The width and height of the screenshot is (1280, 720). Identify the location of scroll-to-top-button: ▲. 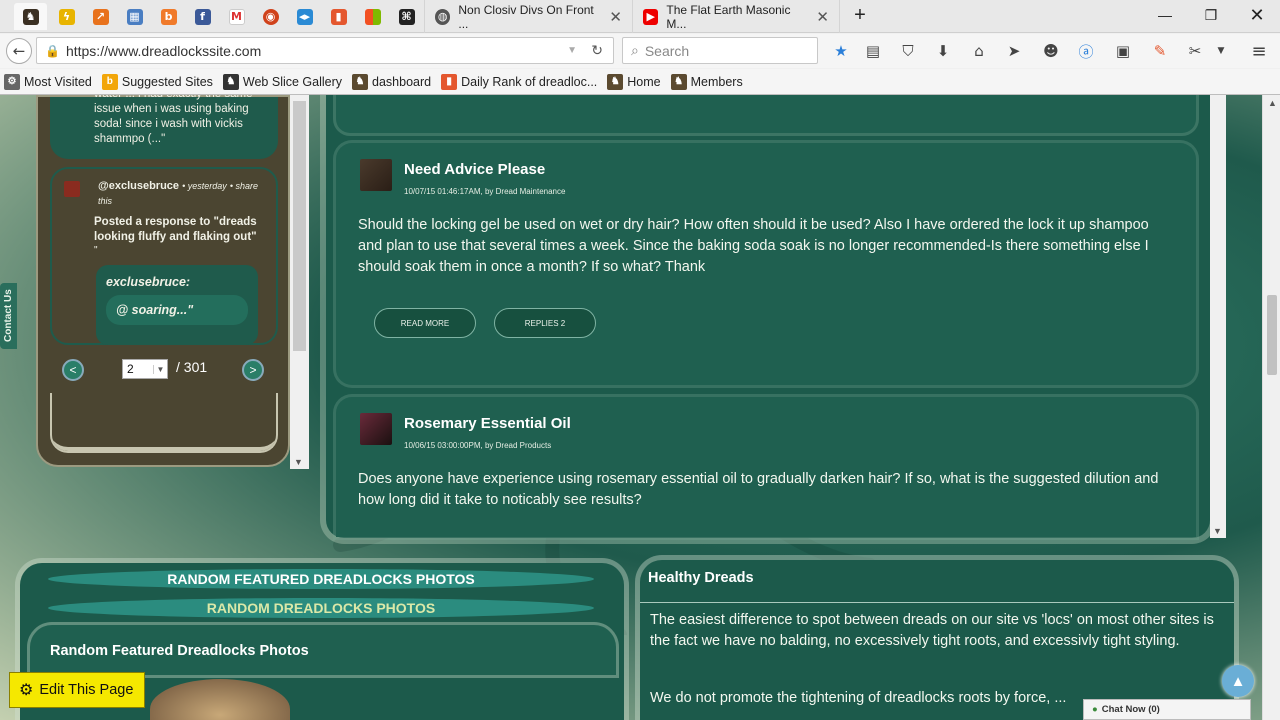
(1238, 681).